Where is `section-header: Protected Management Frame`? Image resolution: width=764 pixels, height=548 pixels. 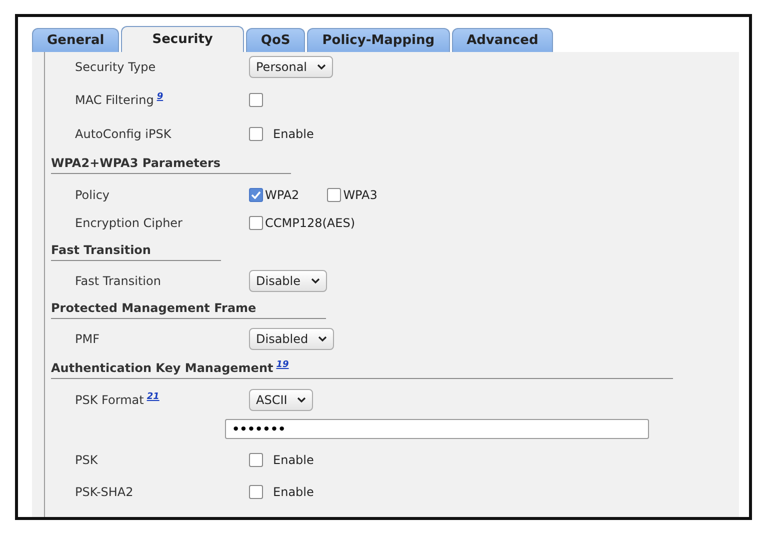 section-header: Protected Management Frame is located at coordinates (188, 310).